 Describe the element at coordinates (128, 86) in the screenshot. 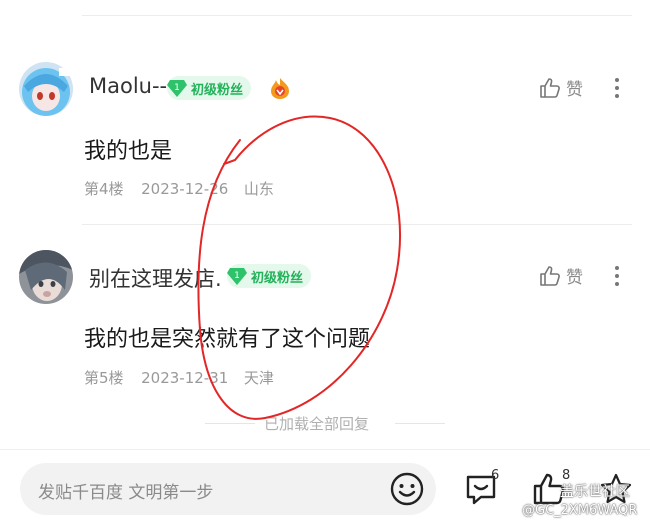

I see `username: Maolu--` at that location.